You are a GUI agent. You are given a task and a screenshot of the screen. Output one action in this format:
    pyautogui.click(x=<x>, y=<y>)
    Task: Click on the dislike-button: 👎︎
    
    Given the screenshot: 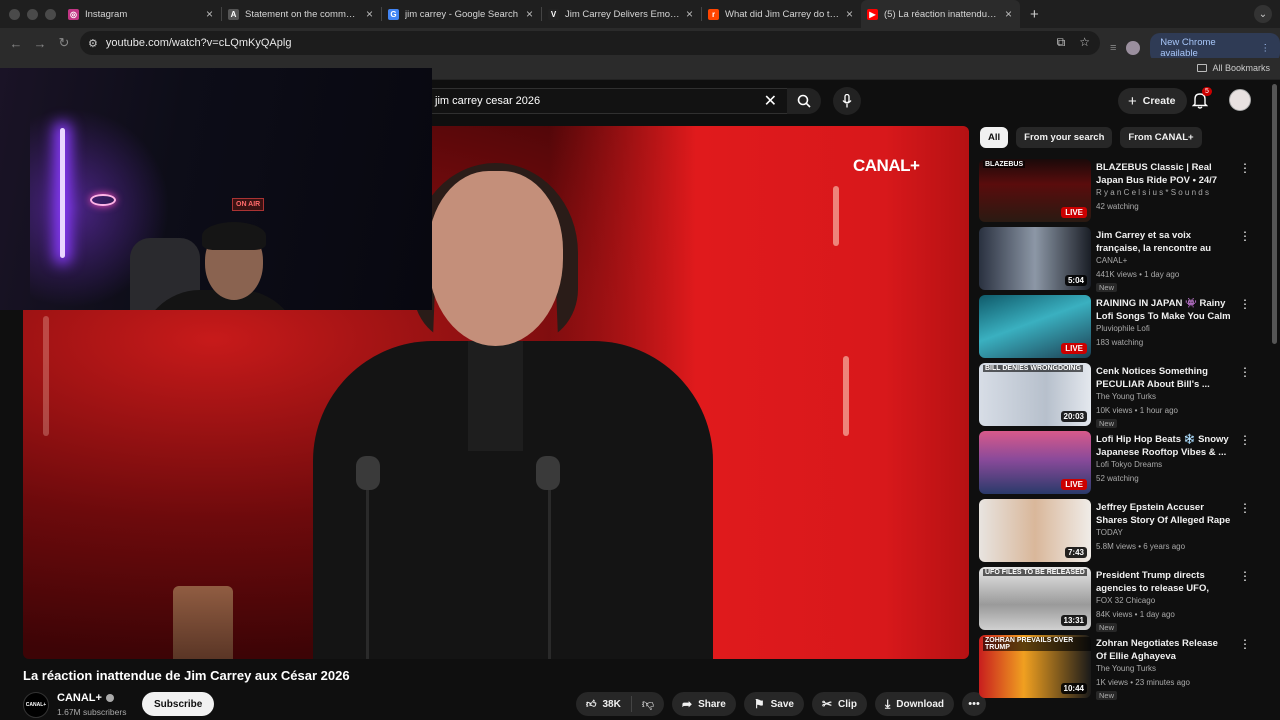 What is the action you would take?
    pyautogui.click(x=648, y=704)
    